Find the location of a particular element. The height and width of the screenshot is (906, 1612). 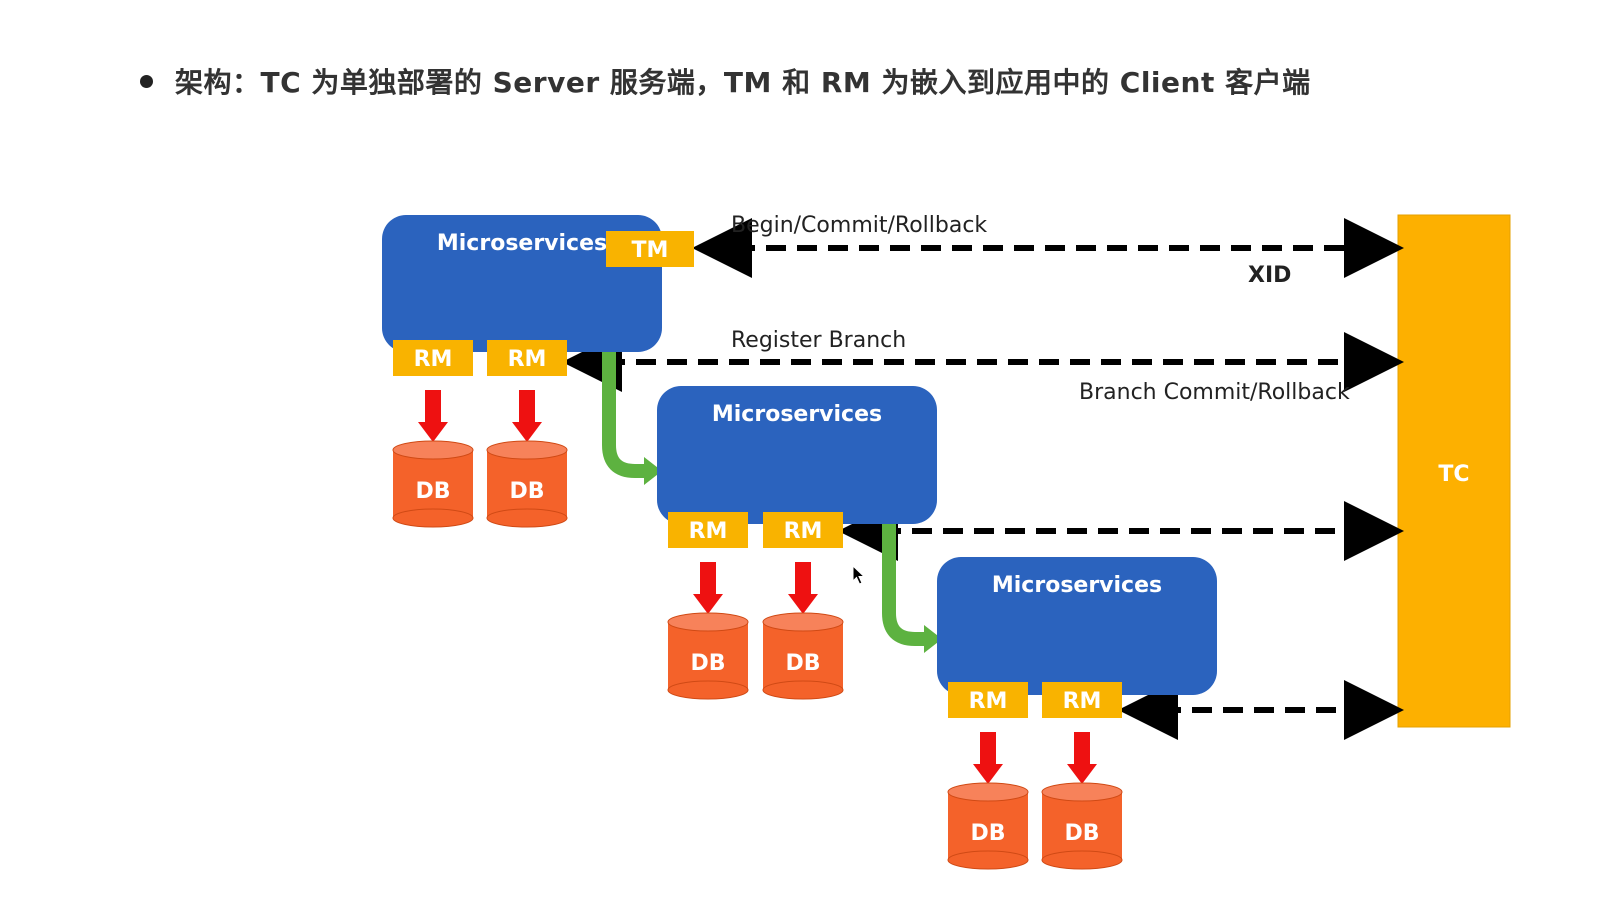

mouse-cursor-icon is located at coordinates (859, 575).